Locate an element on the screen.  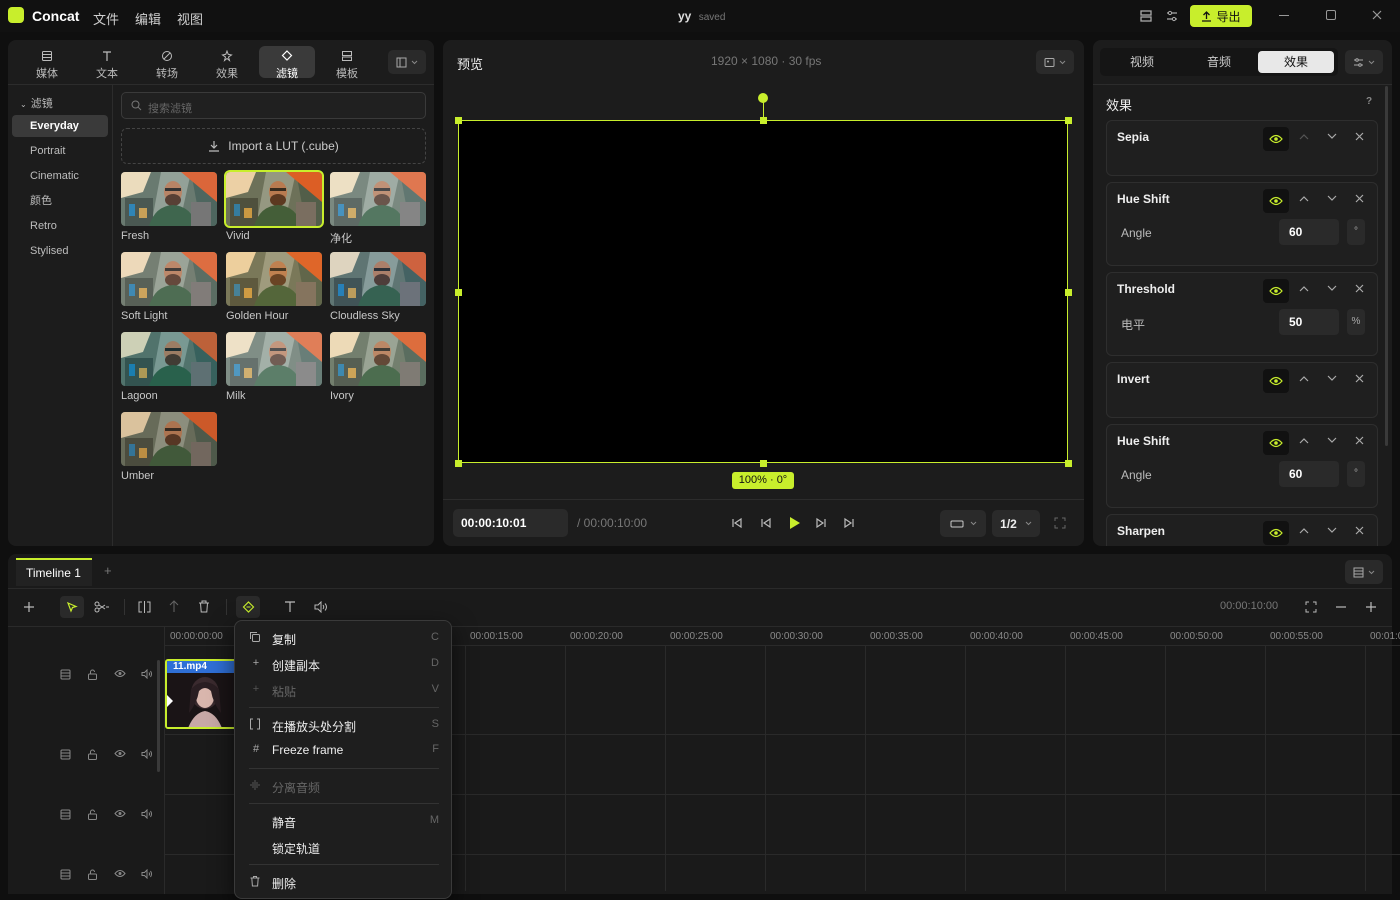
split-icon is located at coordinates (144, 607).